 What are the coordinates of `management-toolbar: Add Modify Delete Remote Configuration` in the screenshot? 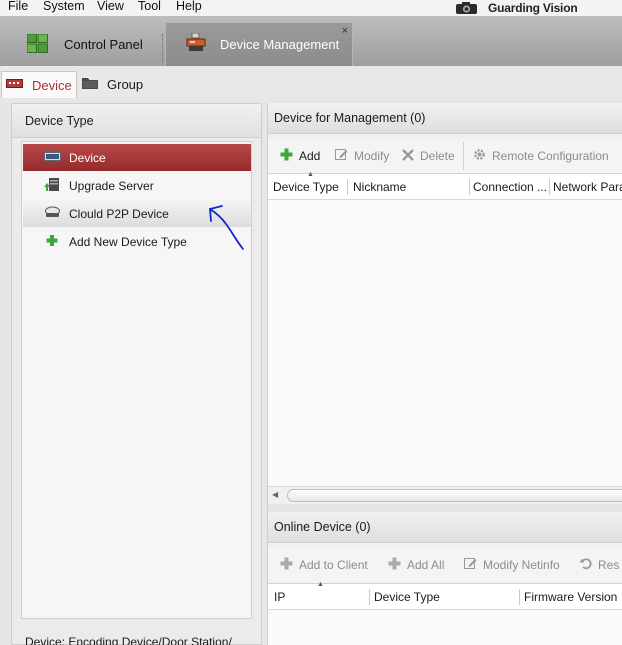 It's located at (445, 156).